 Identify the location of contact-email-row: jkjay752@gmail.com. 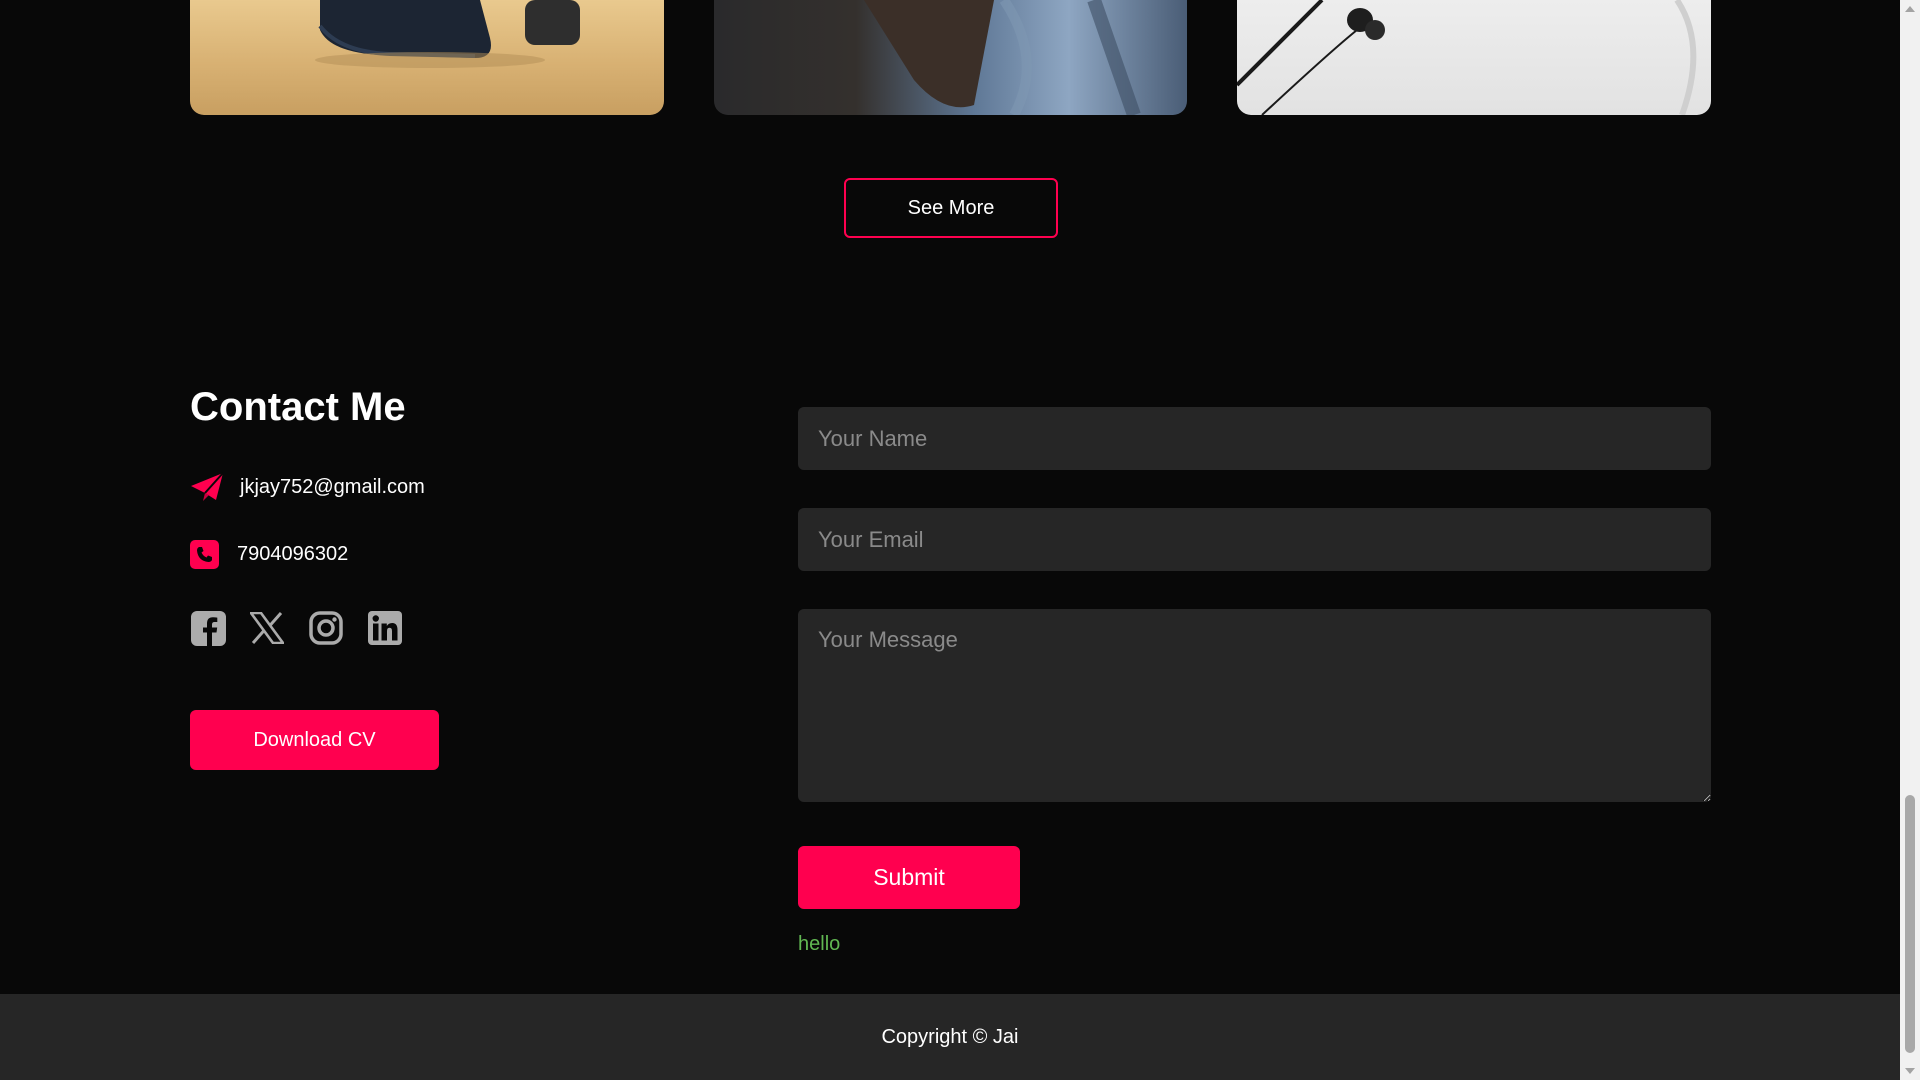
(307, 487).